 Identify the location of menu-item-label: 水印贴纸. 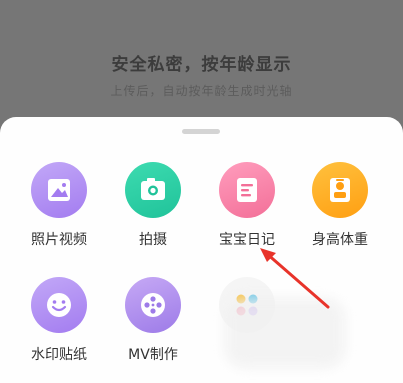
(59, 355).